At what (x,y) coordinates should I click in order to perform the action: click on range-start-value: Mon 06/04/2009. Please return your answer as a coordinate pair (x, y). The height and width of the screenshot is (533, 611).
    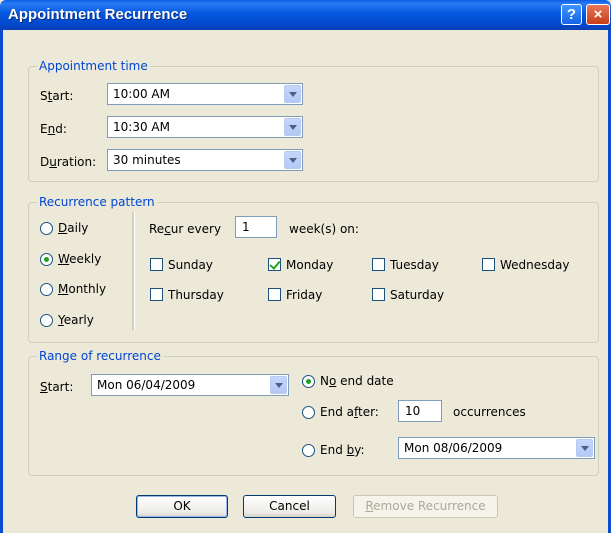
    Looking at the image, I should click on (146, 385).